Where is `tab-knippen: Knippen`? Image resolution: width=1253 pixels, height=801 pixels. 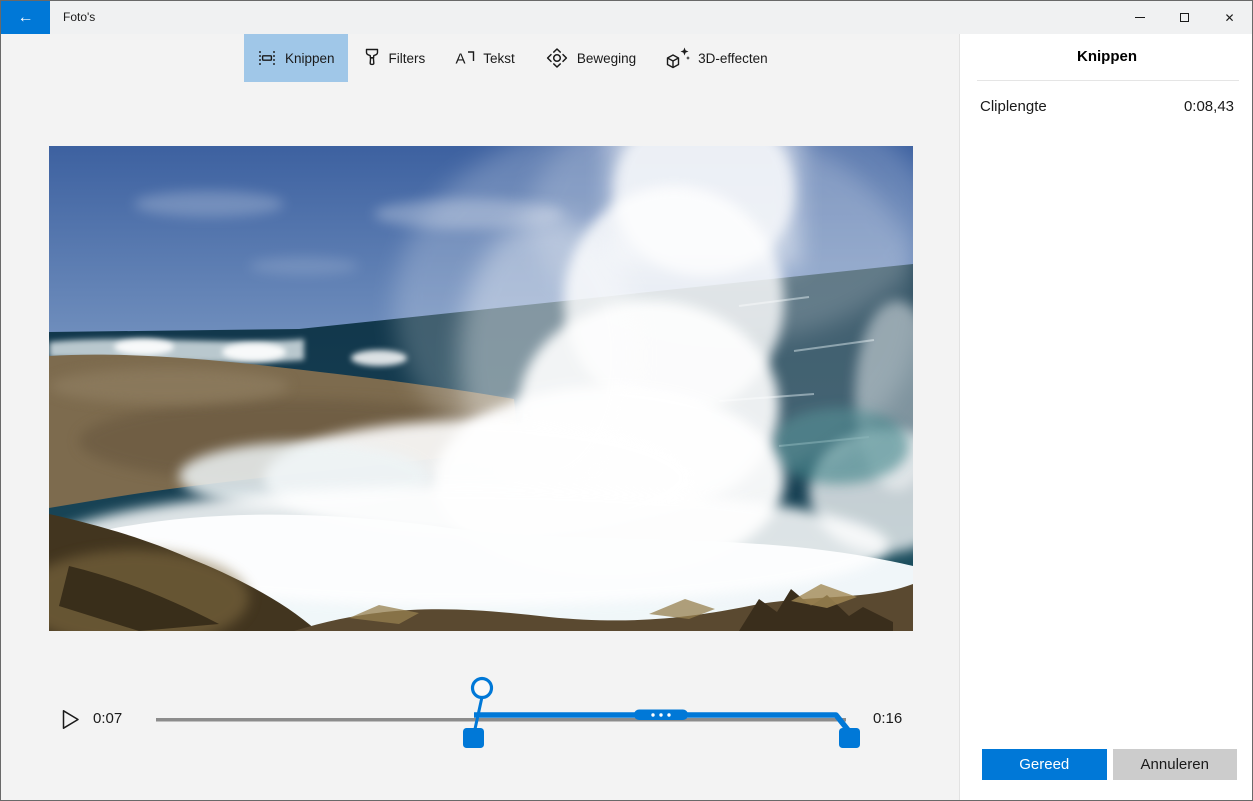
tab-knippen: Knippen is located at coordinates (296, 58).